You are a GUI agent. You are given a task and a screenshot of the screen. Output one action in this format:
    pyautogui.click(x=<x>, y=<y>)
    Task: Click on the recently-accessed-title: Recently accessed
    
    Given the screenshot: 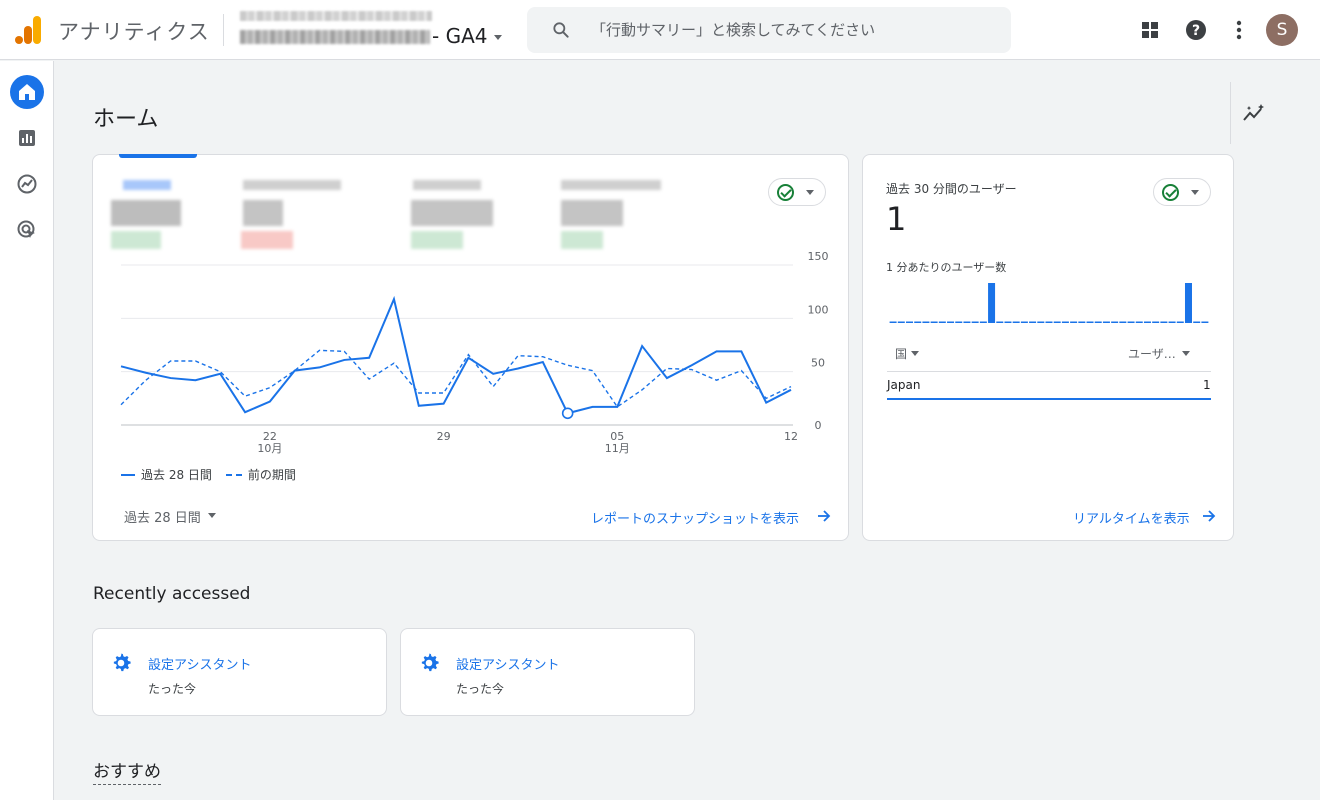 What is the action you would take?
    pyautogui.click(x=172, y=594)
    